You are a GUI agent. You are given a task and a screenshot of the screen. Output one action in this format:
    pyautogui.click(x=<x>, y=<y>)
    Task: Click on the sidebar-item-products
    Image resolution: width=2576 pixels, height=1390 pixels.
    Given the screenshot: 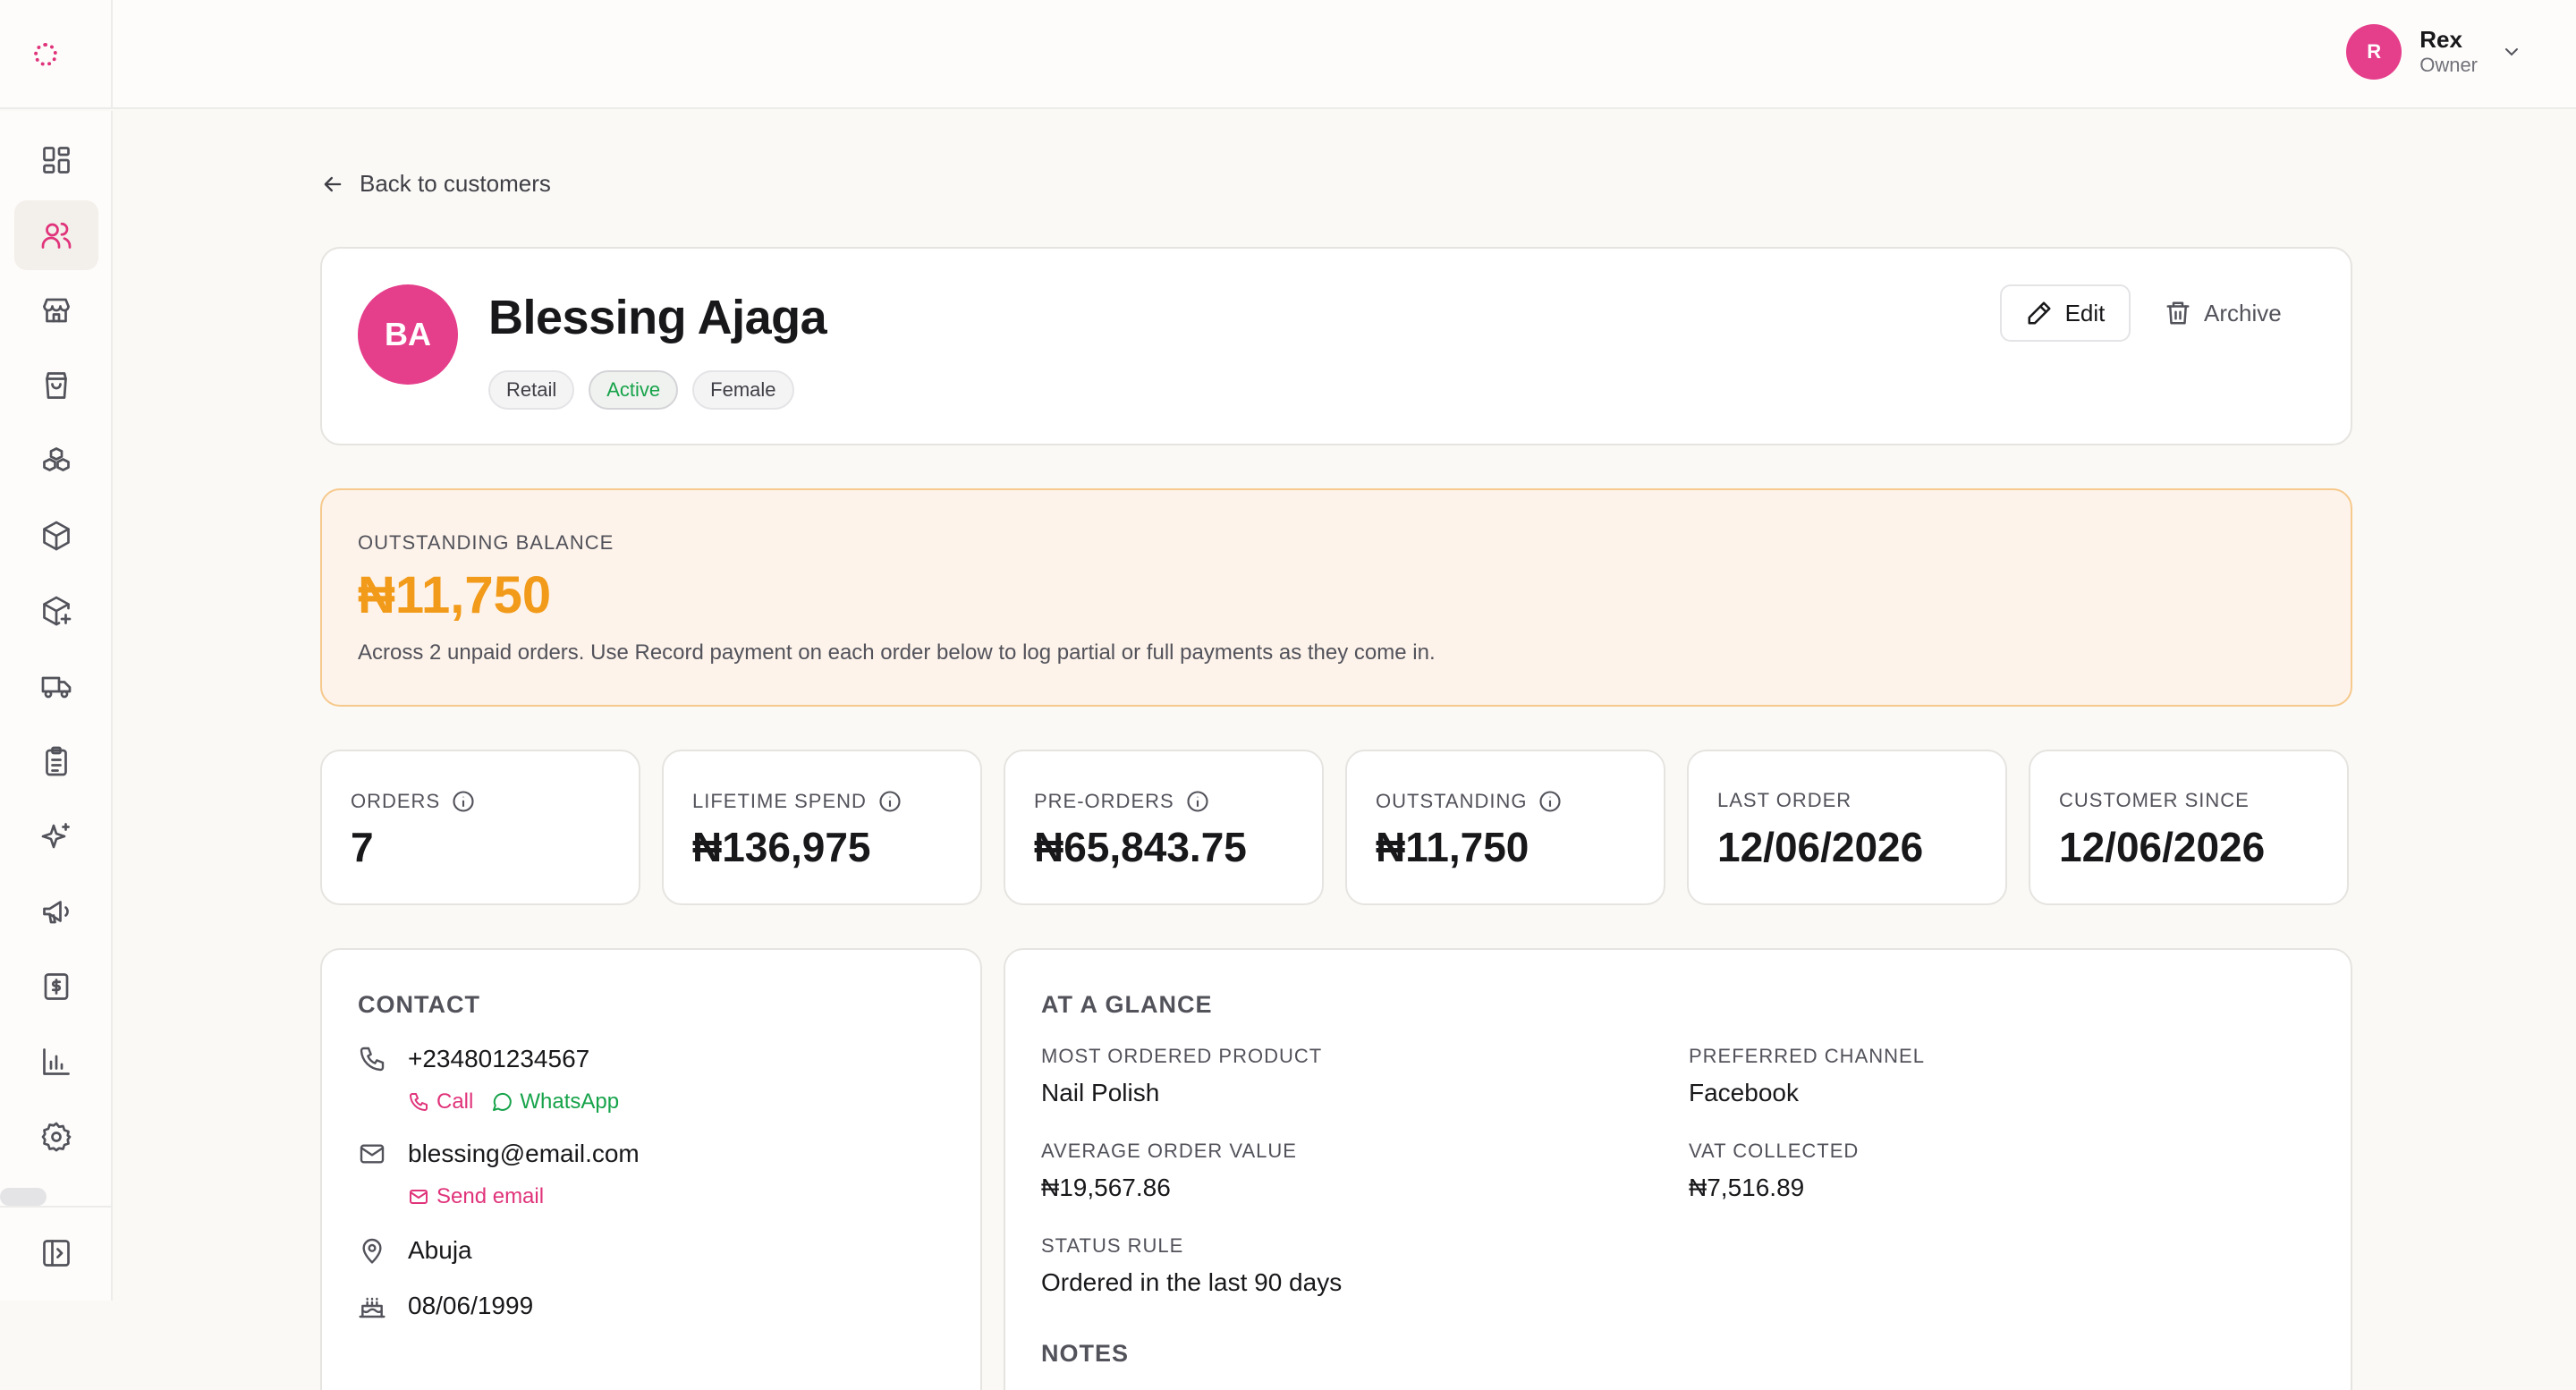 What is the action you would take?
    pyautogui.click(x=56, y=536)
    